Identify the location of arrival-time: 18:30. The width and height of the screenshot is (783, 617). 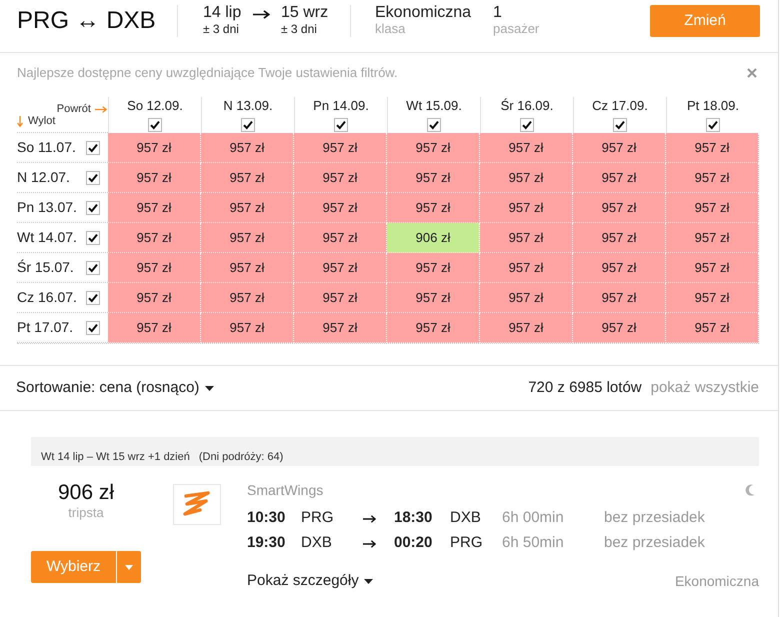
(414, 518).